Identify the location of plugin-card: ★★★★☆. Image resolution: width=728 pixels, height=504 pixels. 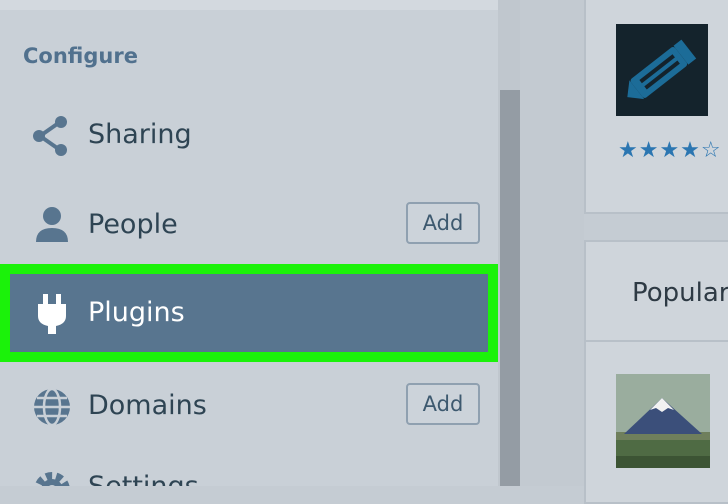
(656, 107).